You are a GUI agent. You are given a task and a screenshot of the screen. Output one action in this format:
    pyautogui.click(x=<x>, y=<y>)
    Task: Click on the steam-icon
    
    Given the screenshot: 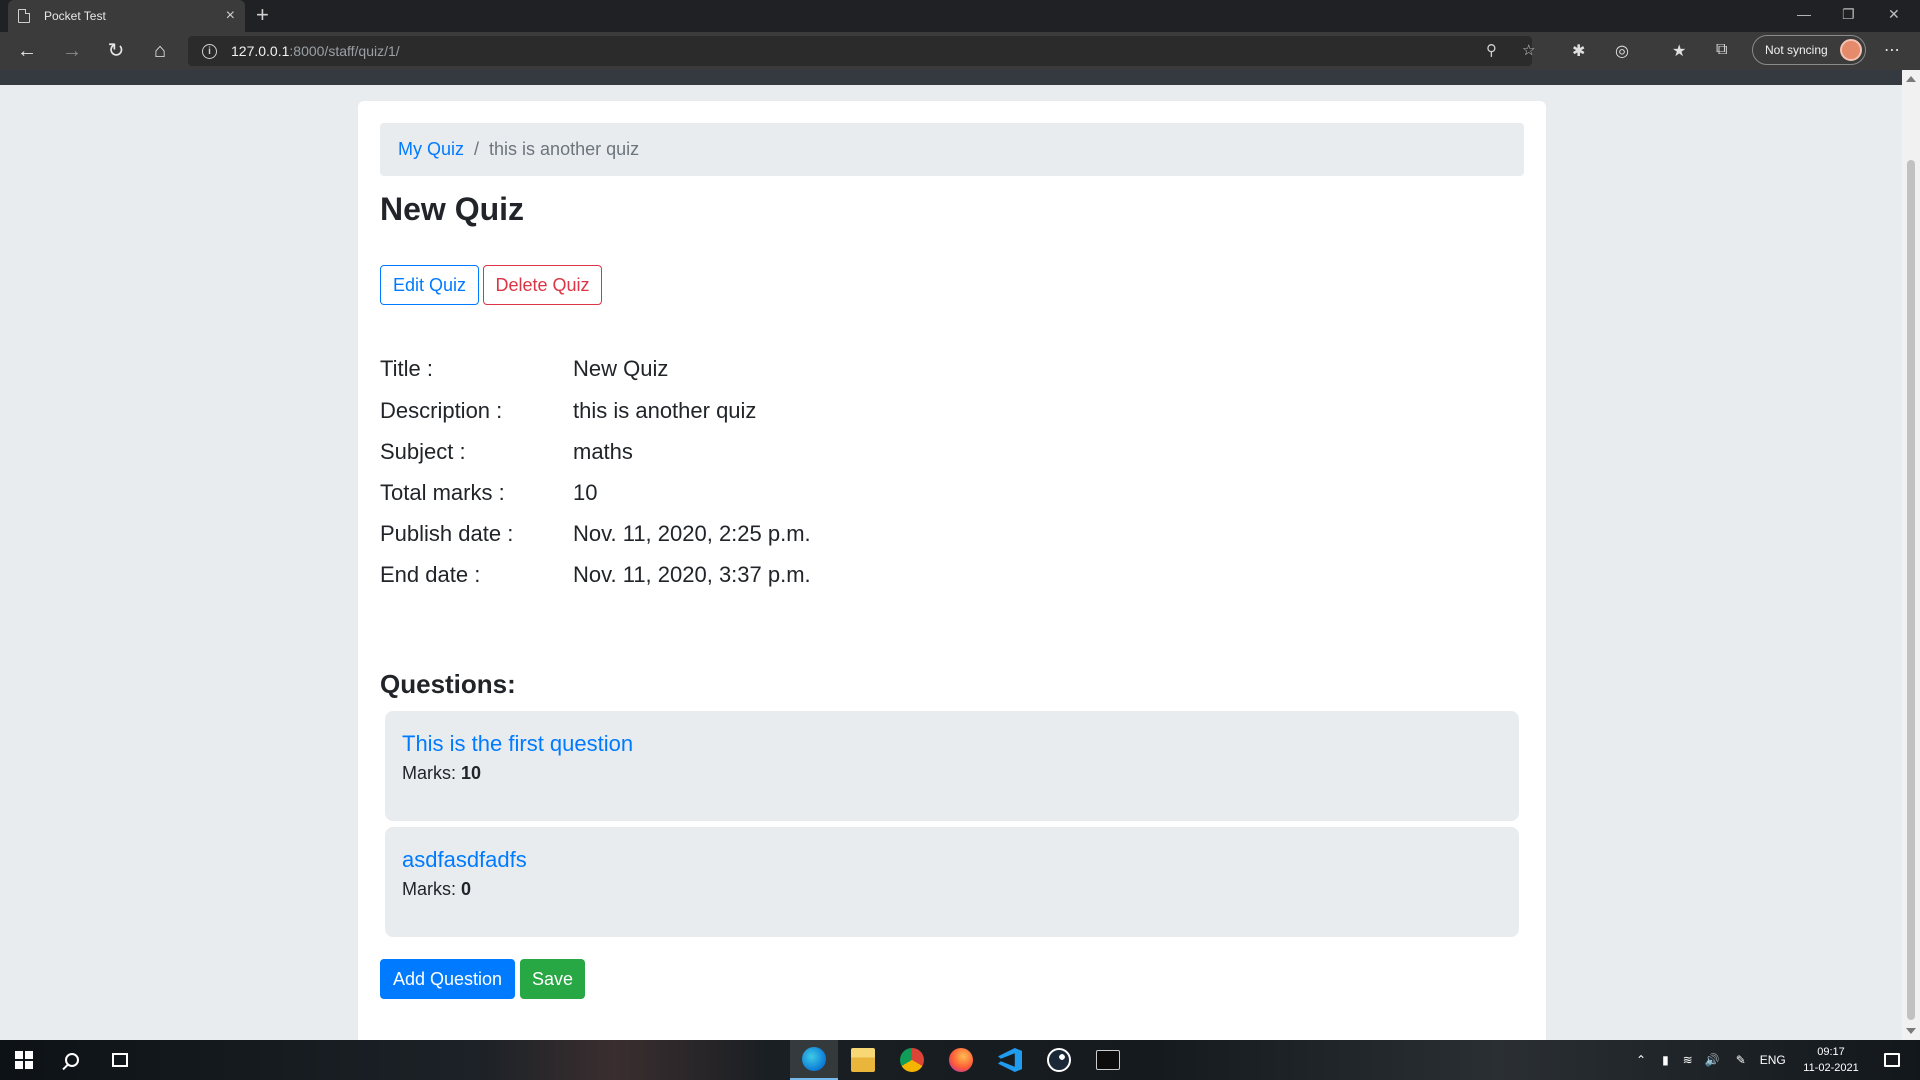 What is the action you would take?
    pyautogui.click(x=1059, y=1060)
    